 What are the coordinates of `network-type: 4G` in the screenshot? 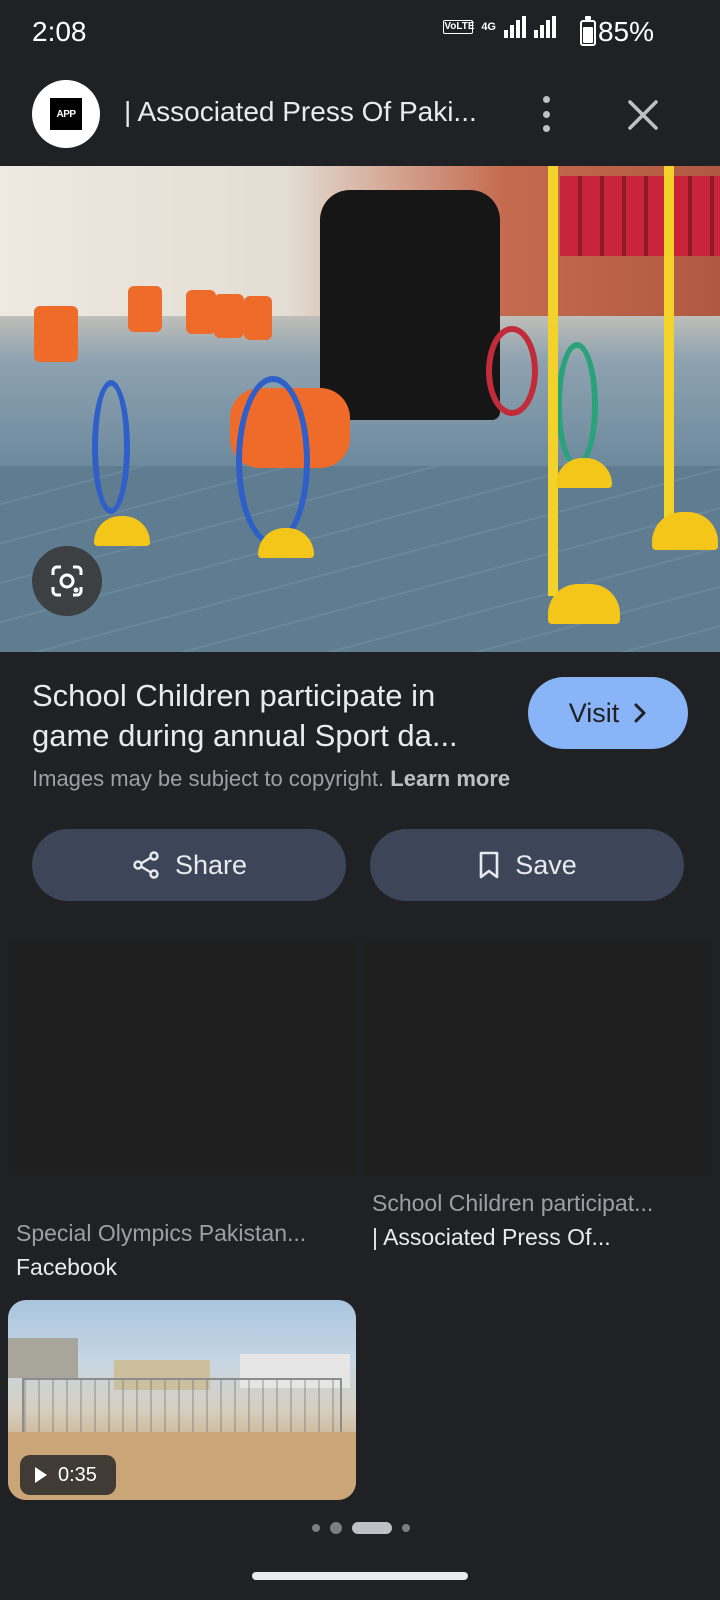 It's located at (488, 27).